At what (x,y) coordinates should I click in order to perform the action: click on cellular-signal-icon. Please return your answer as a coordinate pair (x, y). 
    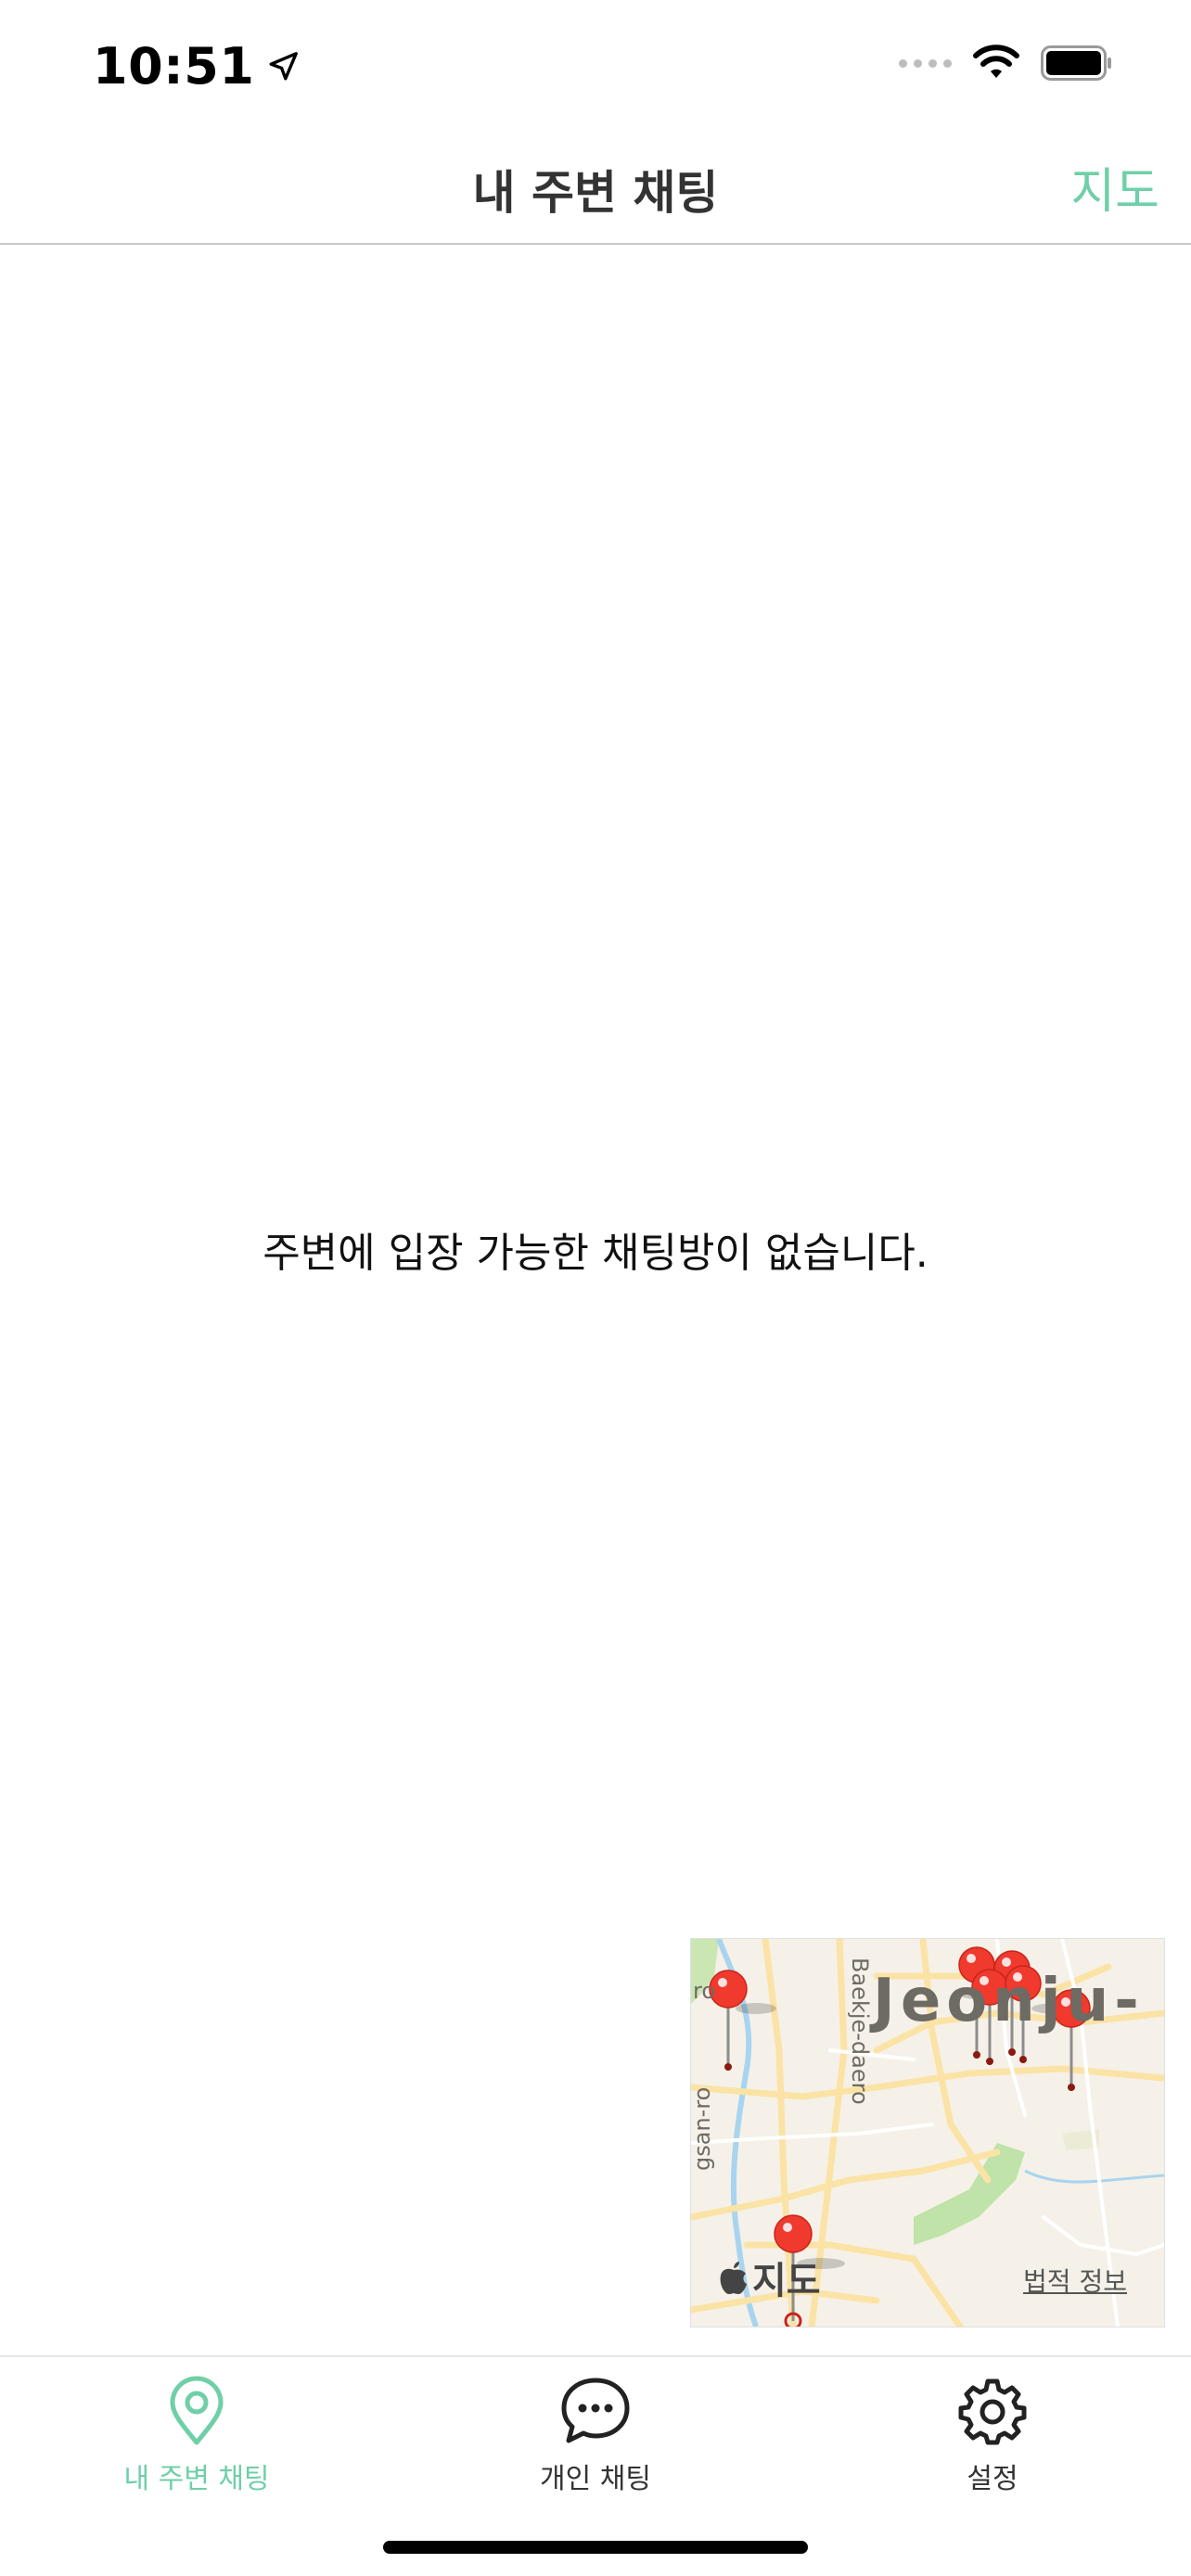
    Looking at the image, I should click on (925, 63).